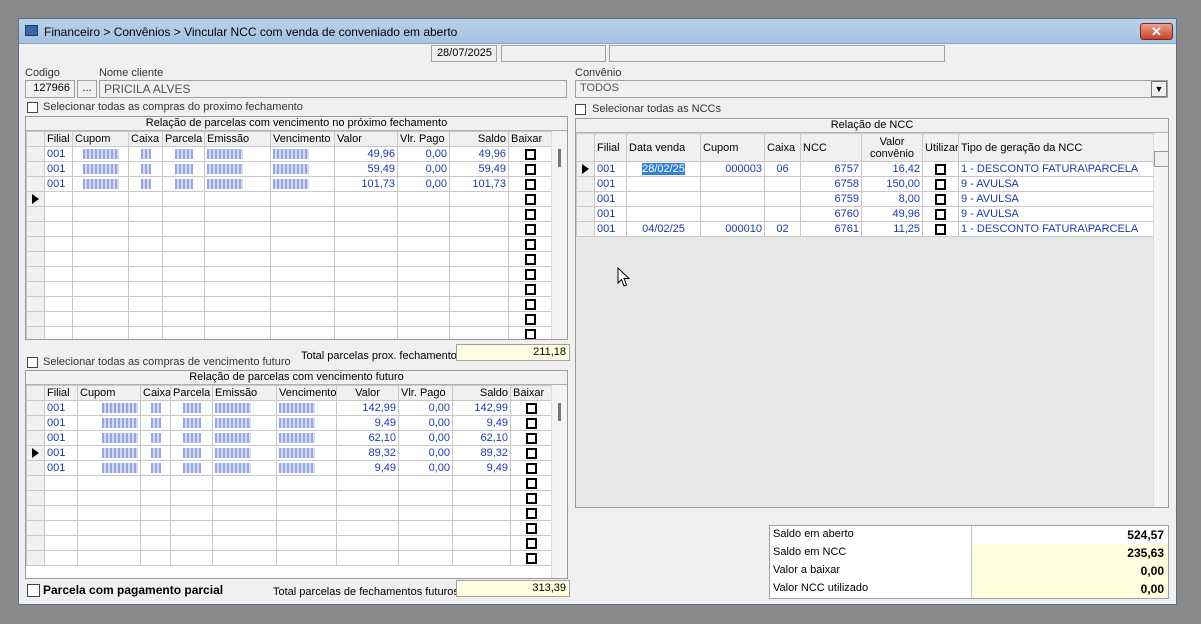 The width and height of the screenshot is (1201, 624). I want to click on col-tipo-geracao: Tipo de geração da NCC, so click(1056, 147).